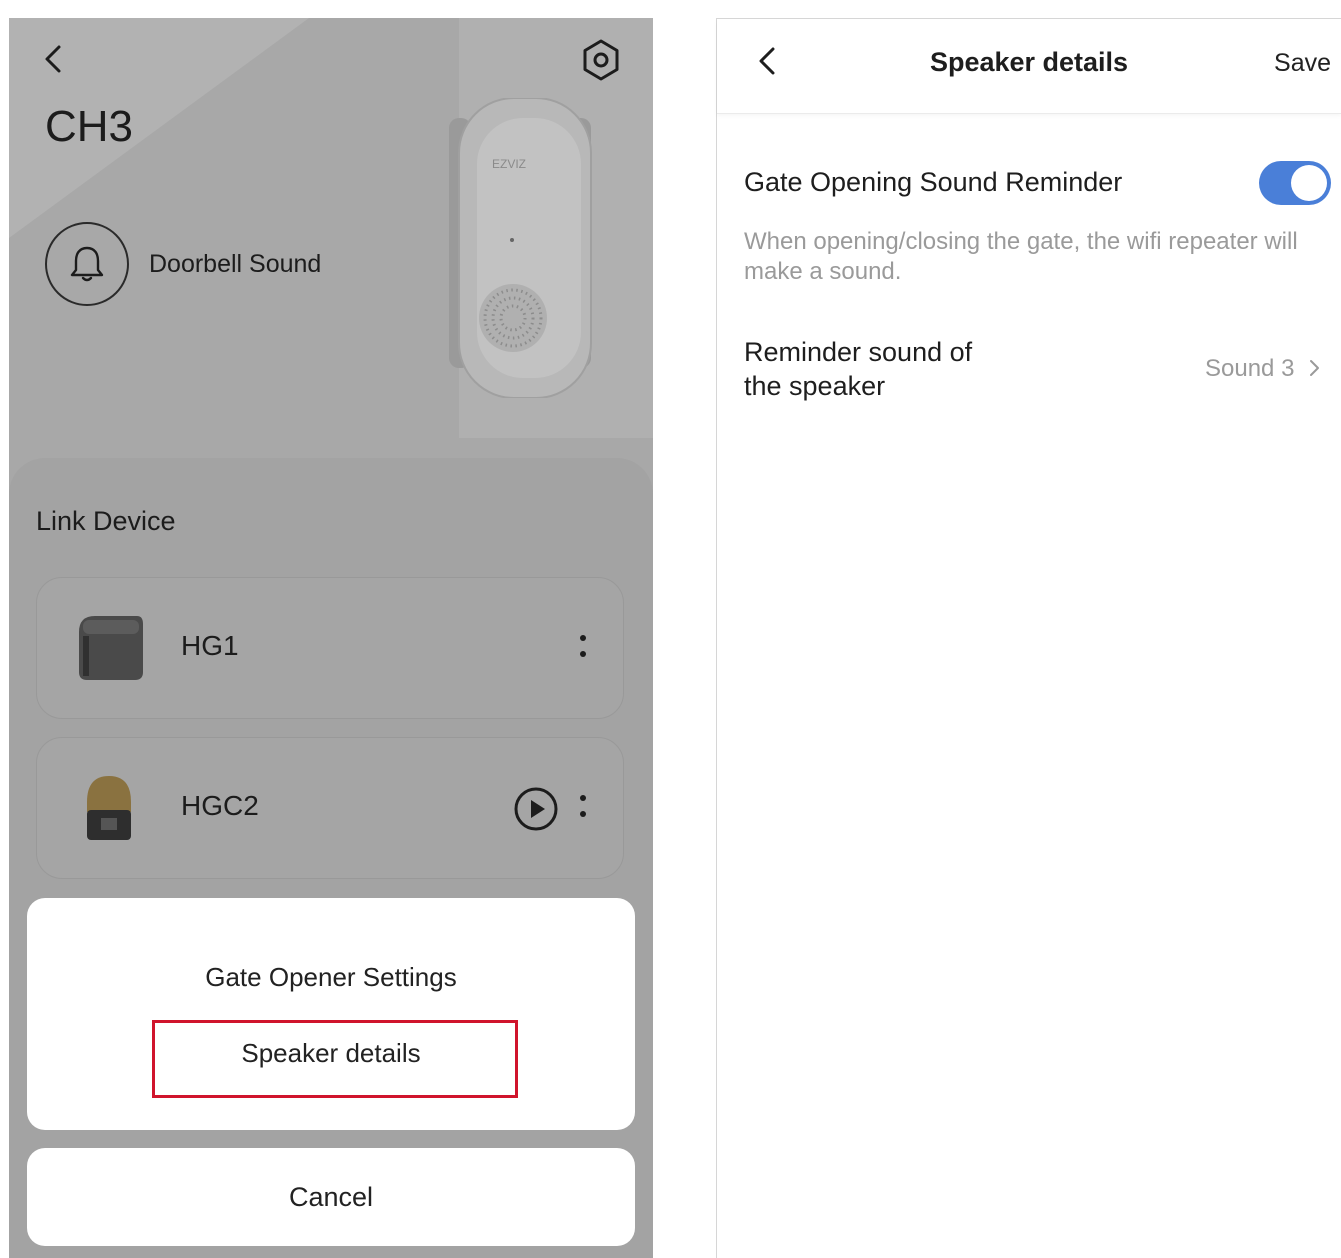  What do you see at coordinates (331, 1053) in the screenshot?
I see `speaker-details-option: Speaker details` at bounding box center [331, 1053].